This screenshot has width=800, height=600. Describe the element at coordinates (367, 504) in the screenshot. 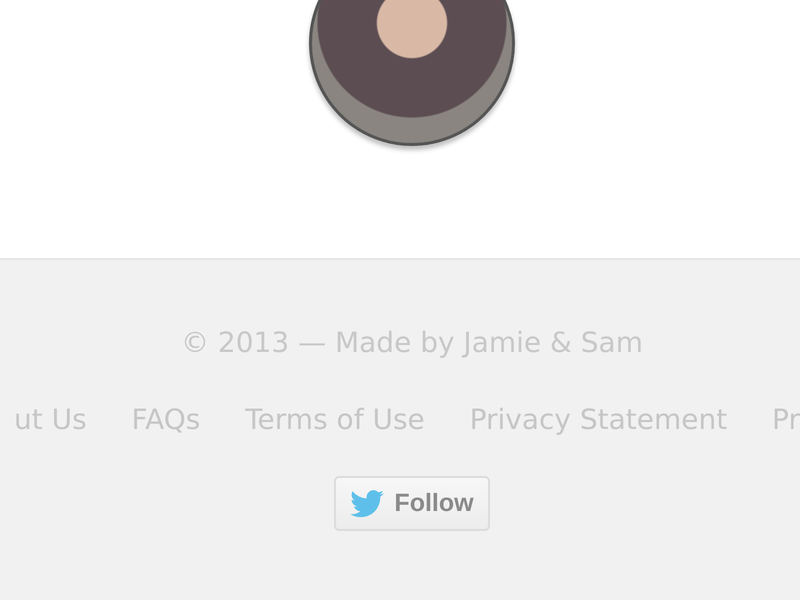

I see `bird-icon` at that location.